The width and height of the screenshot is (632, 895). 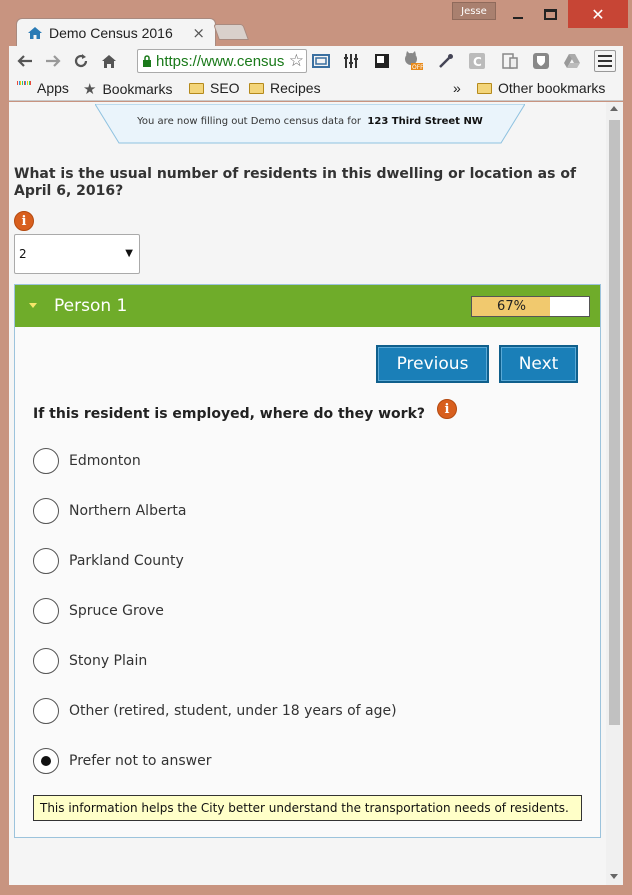 I want to click on bookmark-apps: Apps, so click(x=43, y=88).